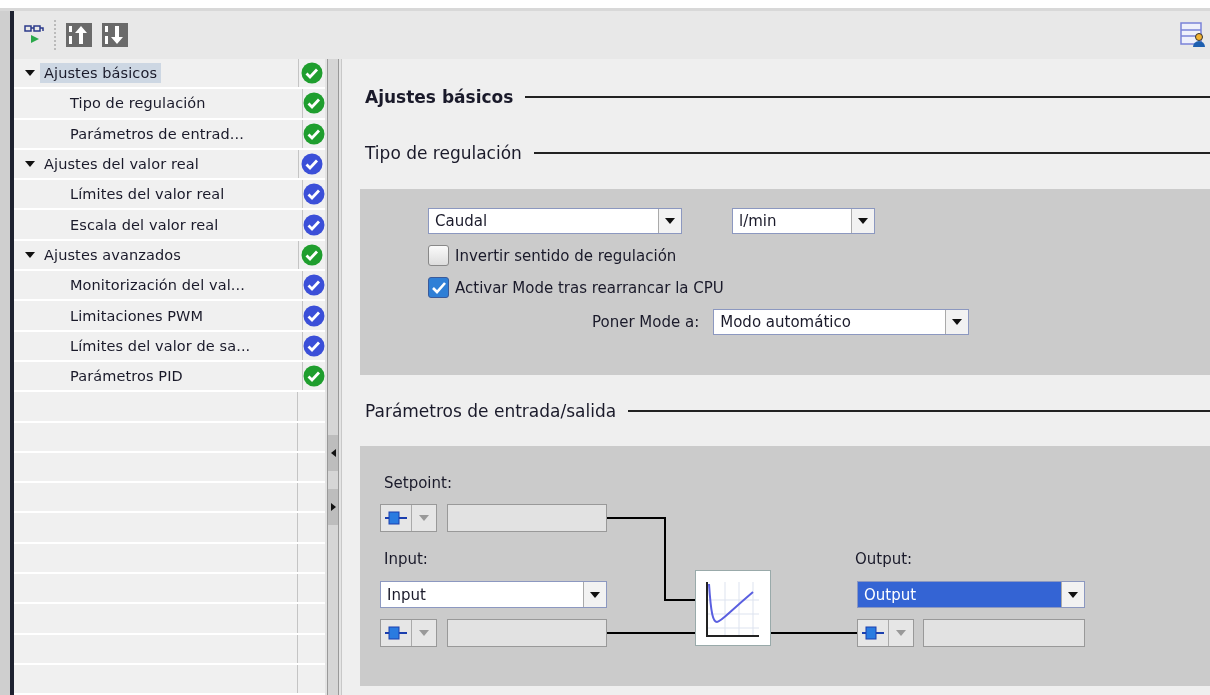 The width and height of the screenshot is (1210, 695). Describe the element at coordinates (115, 35) in the screenshot. I see `move-down-icon` at that location.